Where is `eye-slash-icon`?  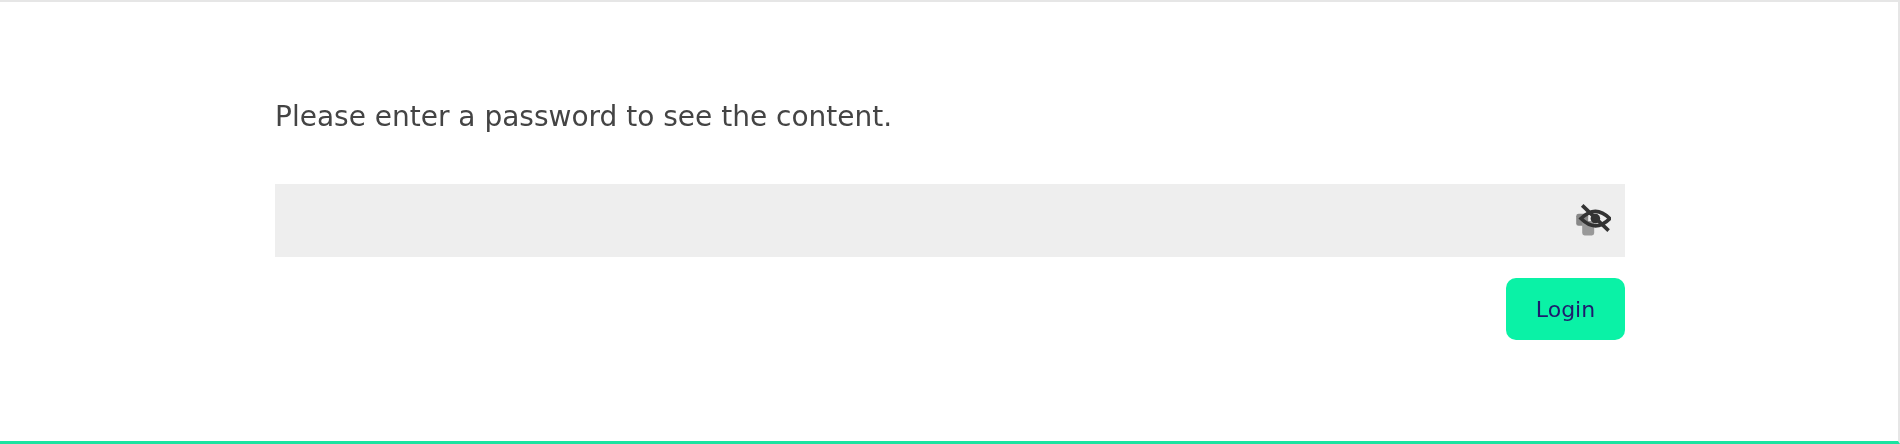
eye-slash-icon is located at coordinates (1593, 220).